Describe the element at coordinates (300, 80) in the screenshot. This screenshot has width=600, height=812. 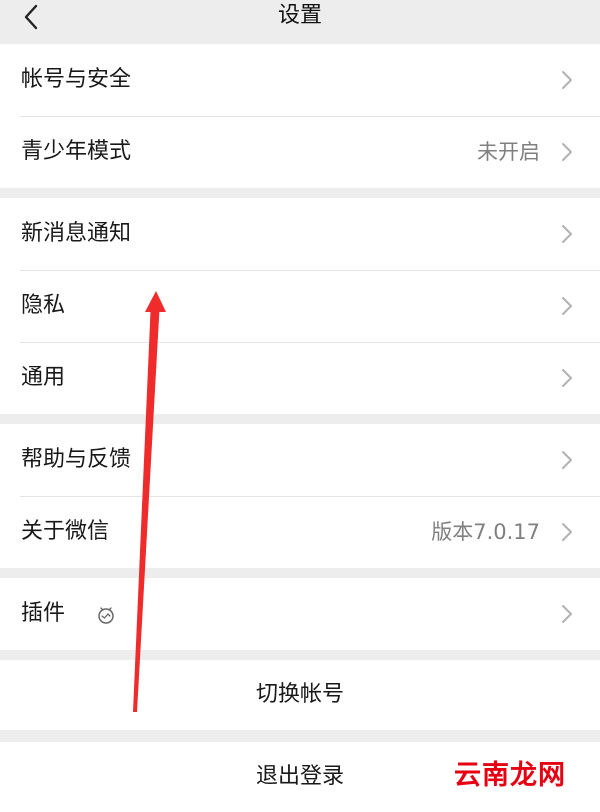
I see `account-security-item: 帐号与安全` at that location.